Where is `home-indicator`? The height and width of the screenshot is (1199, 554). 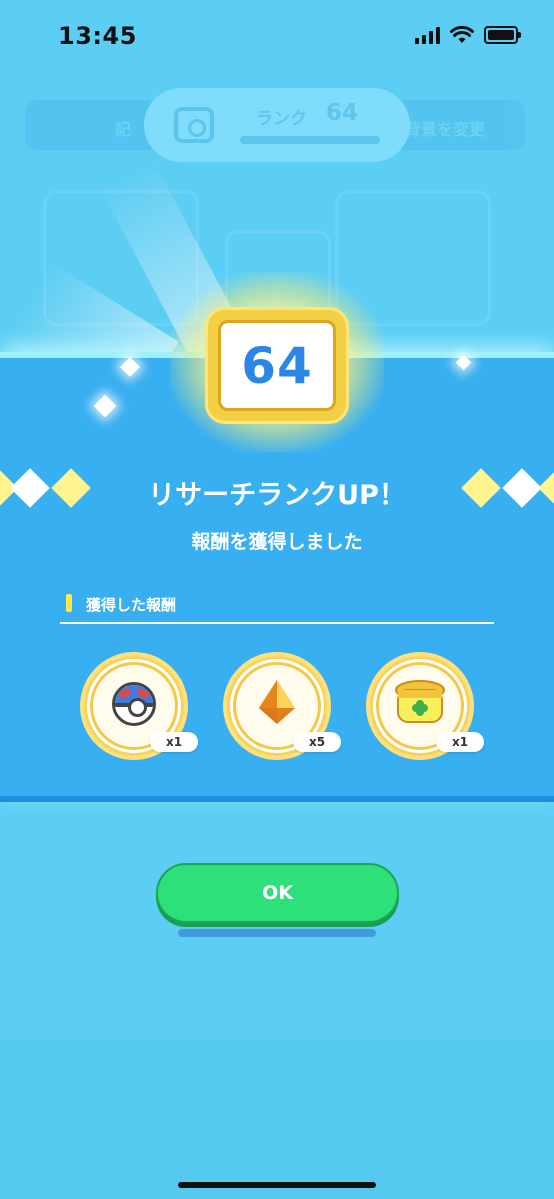 home-indicator is located at coordinates (277, 1185).